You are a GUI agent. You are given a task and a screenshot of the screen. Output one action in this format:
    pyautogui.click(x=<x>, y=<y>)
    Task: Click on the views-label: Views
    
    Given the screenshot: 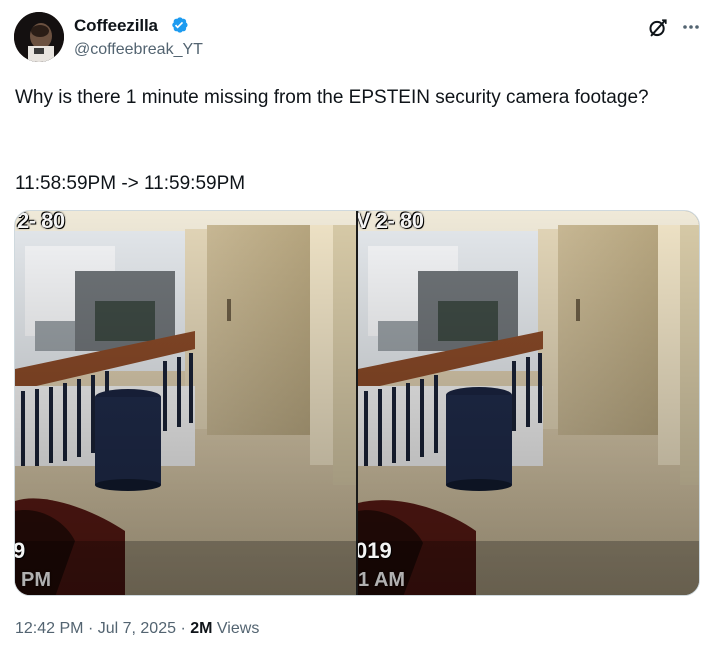 What is the action you would take?
    pyautogui.click(x=238, y=628)
    